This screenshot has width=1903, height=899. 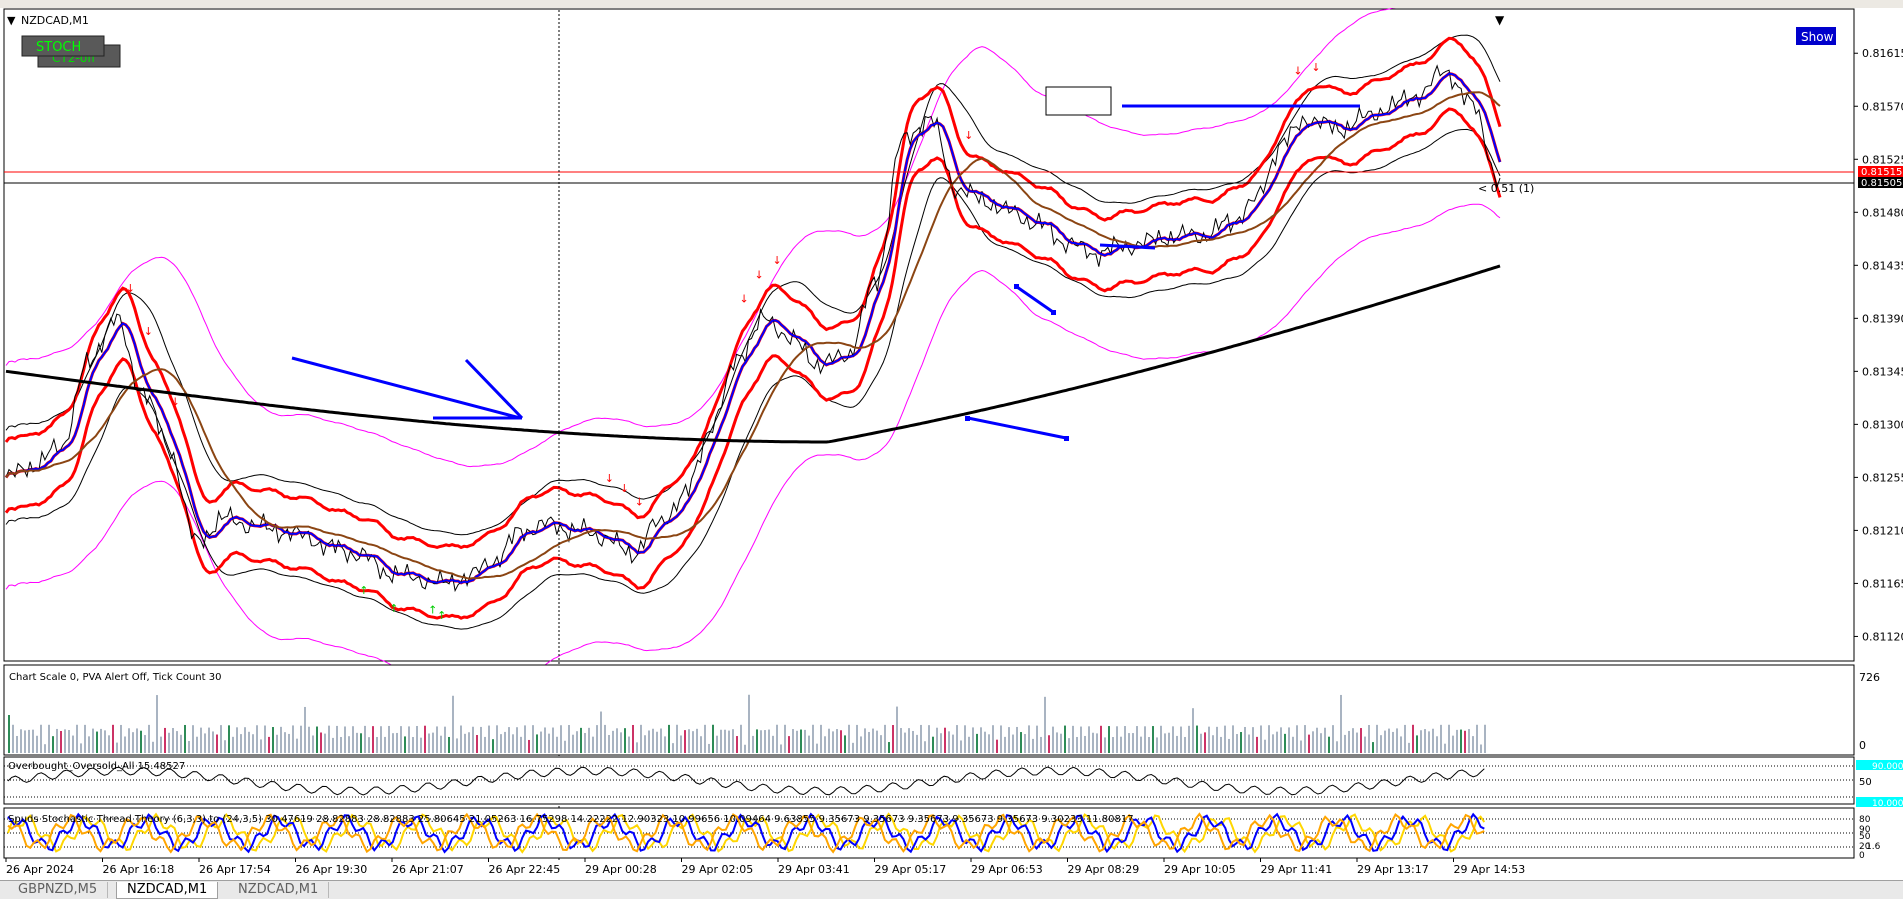 What do you see at coordinates (96, 766) in the screenshot?
I see `overbought-panel-label: Overbought_Oversold_All 15.48527` at bounding box center [96, 766].